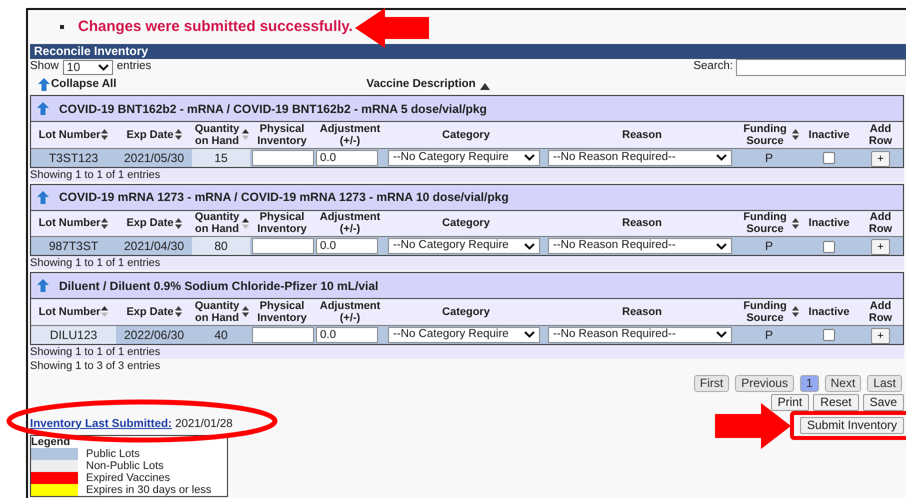  I want to click on last-submitted-link: Inventory Last Submitted:, so click(101, 424).